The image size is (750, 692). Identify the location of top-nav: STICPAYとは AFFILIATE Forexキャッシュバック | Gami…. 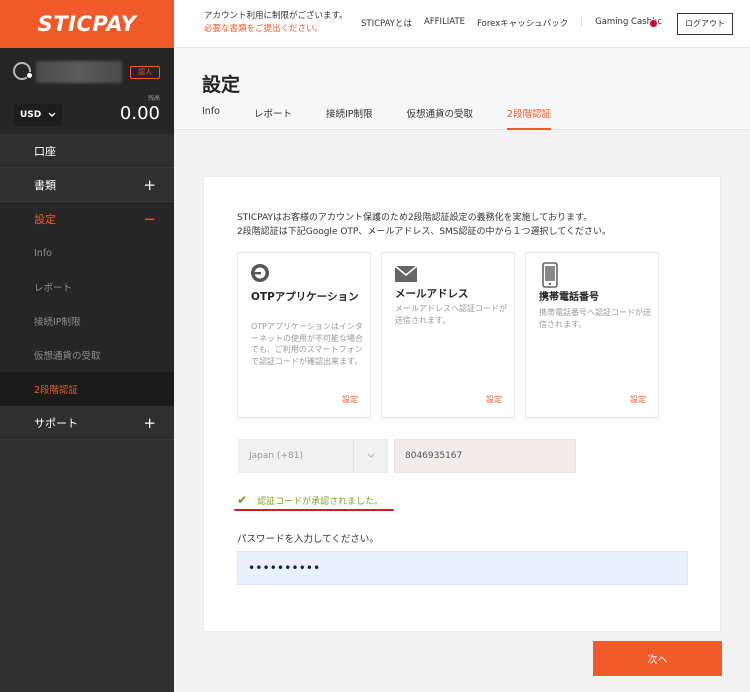
(517, 23).